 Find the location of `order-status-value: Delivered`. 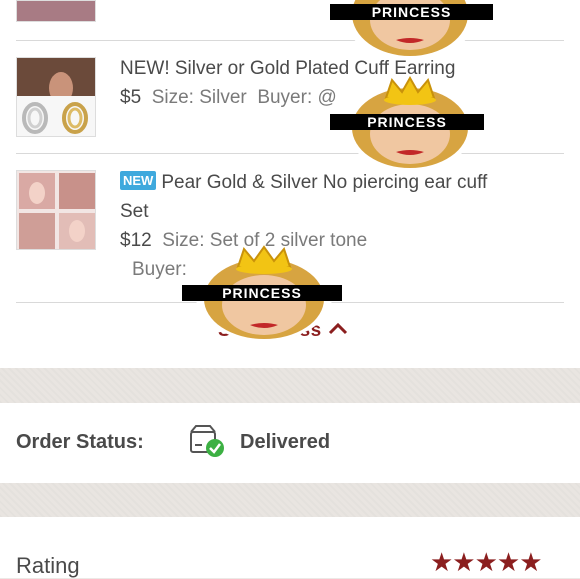

order-status-value: Delivered is located at coordinates (285, 442).